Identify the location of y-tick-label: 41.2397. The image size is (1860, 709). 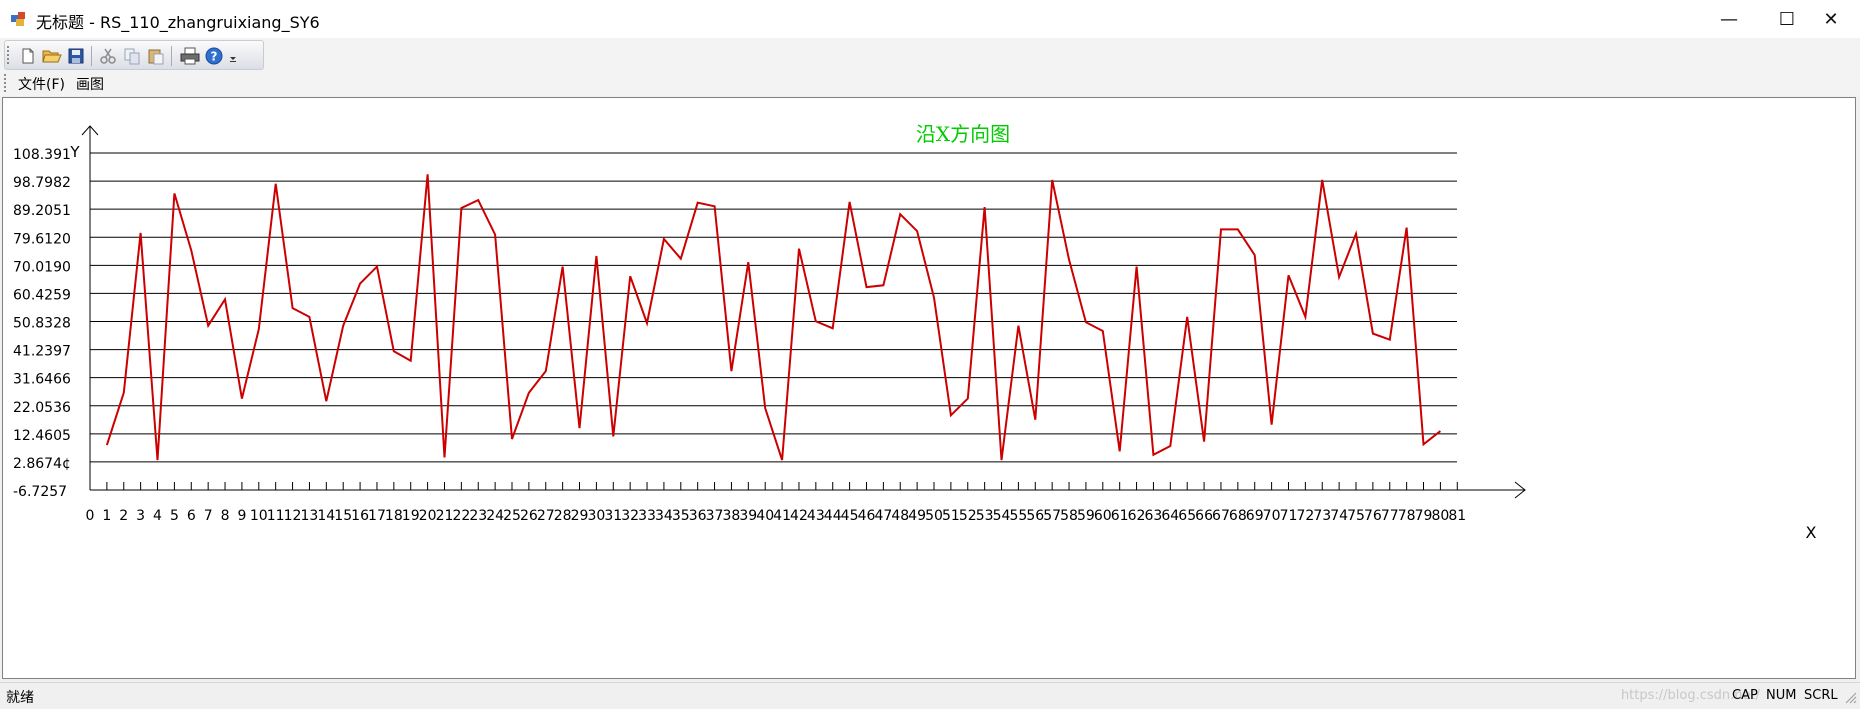
(42, 352).